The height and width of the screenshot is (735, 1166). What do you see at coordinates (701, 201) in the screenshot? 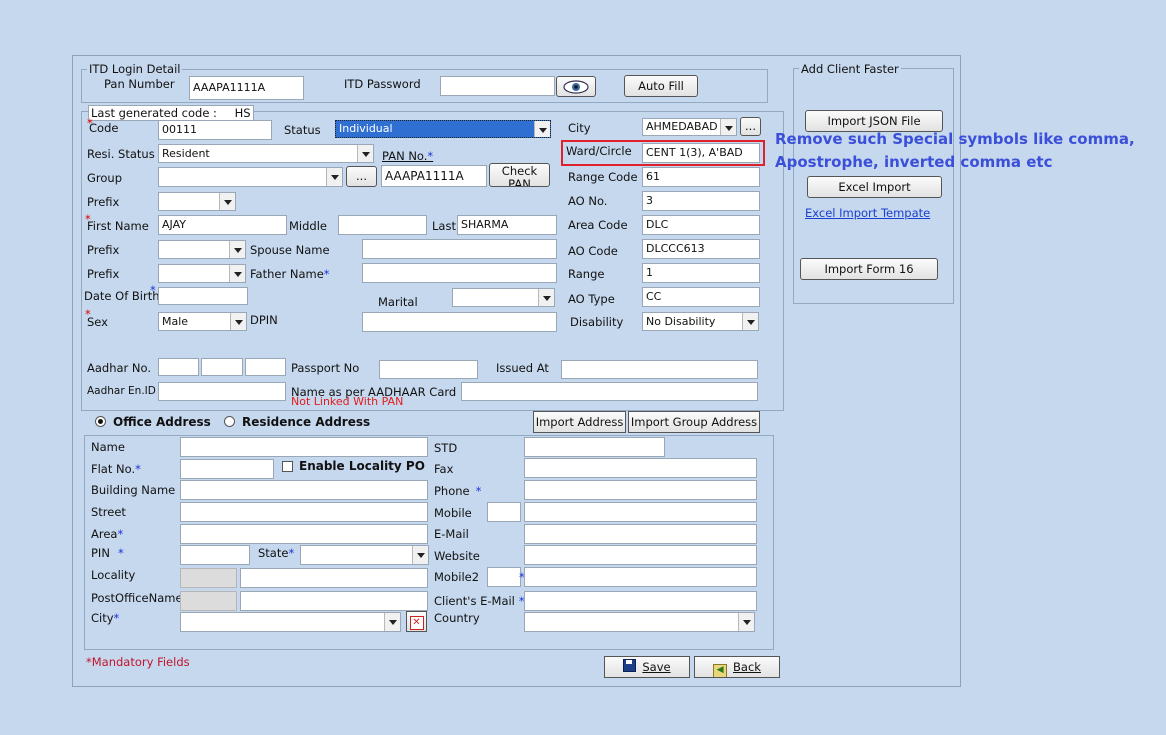
I see `ao-no-input: 3` at bounding box center [701, 201].